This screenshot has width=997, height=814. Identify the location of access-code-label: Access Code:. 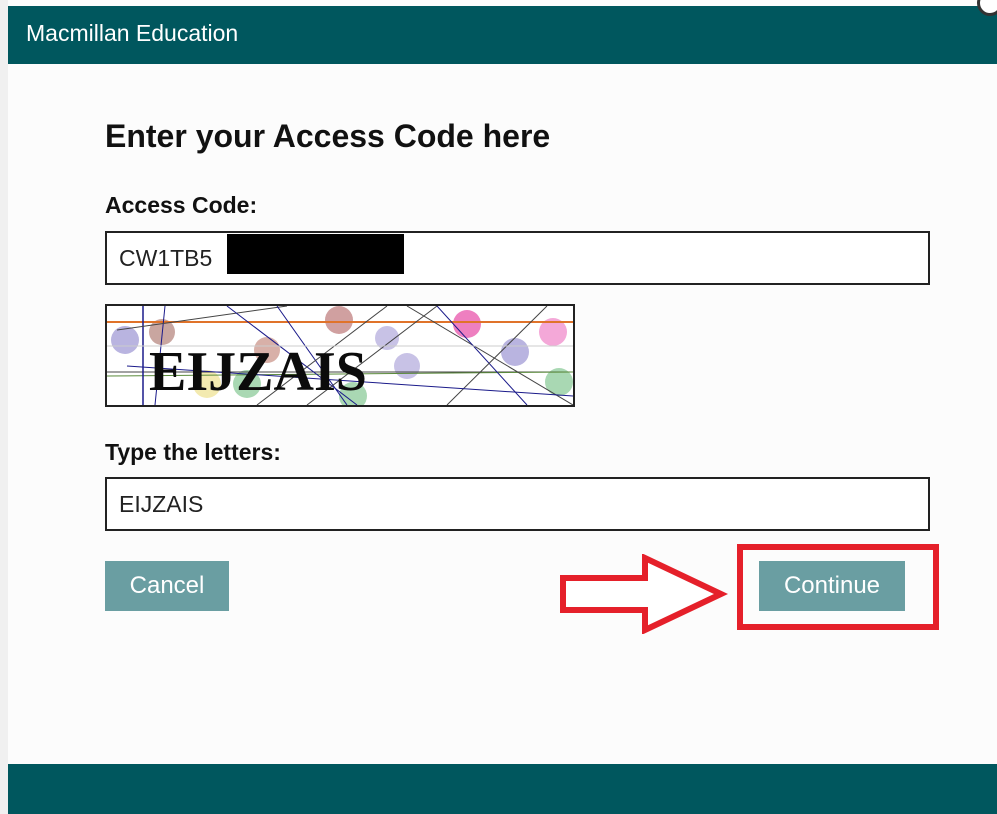
(181, 205).